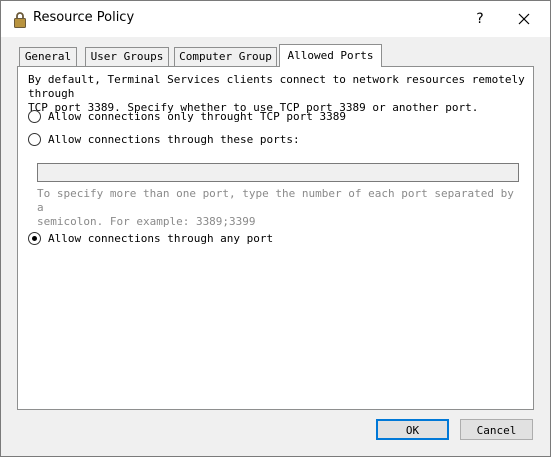 The width and height of the screenshot is (551, 457). I want to click on tab-allowed-ports: Allowed Ports, so click(330, 55).